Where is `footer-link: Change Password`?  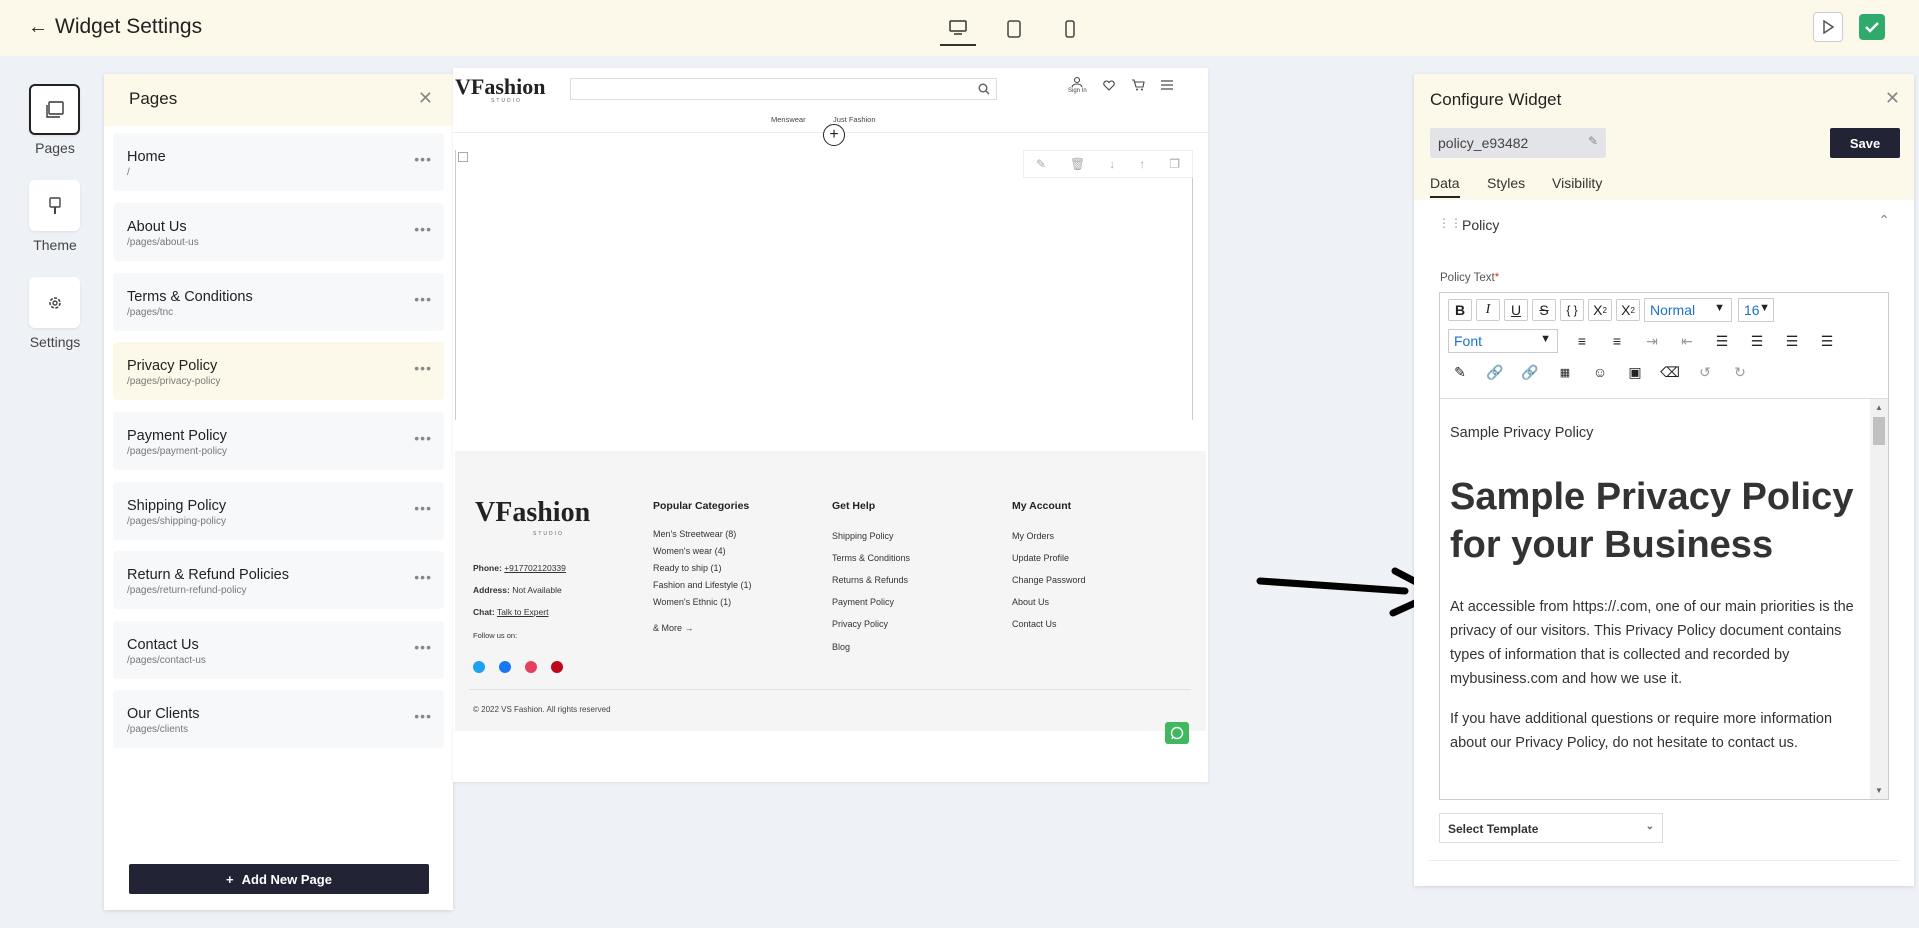
footer-link: Change Password is located at coordinates (1049, 580).